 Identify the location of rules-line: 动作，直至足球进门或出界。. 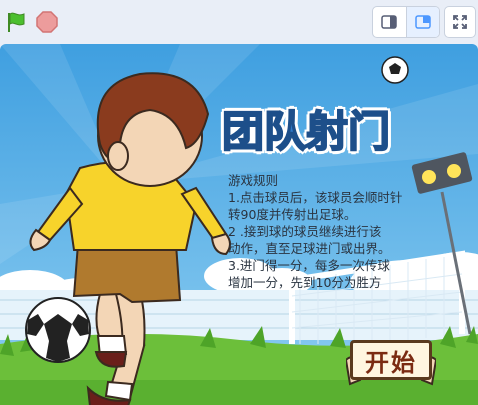
(309, 248).